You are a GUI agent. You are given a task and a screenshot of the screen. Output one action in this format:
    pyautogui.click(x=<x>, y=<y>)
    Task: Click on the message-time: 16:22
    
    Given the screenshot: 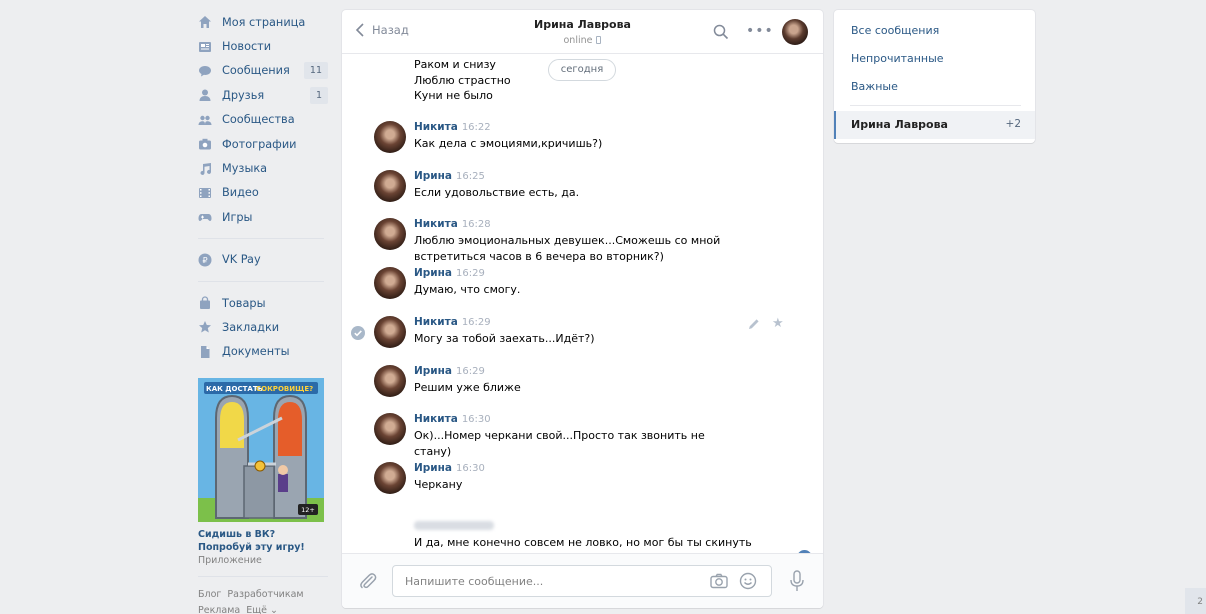 What is the action you would take?
    pyautogui.click(x=476, y=127)
    